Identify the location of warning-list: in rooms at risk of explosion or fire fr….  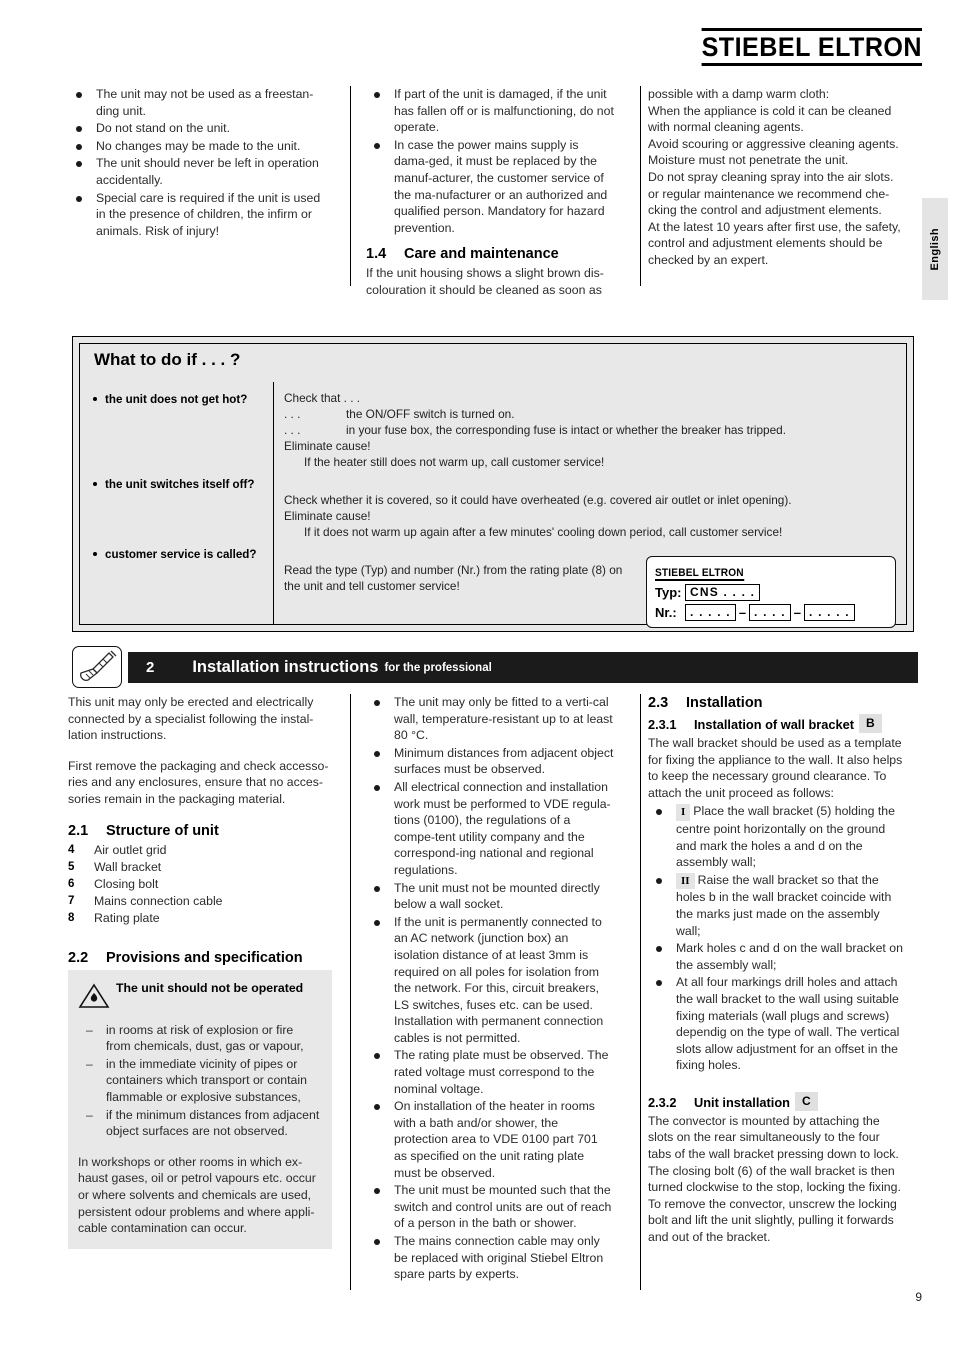
(199, 1081).